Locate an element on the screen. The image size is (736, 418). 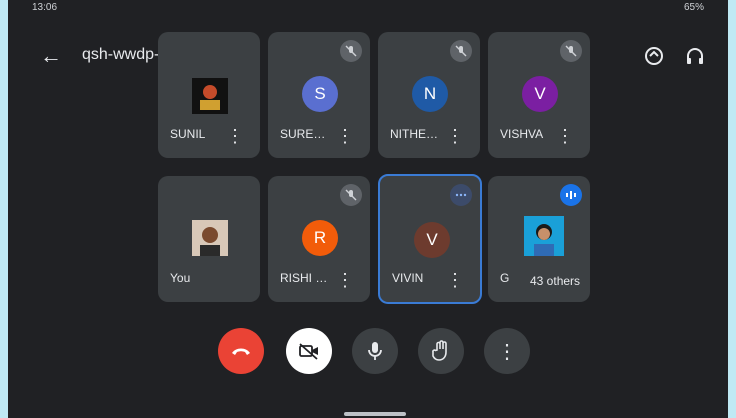
back-arrow-icon: ← is located at coordinates (51, 56).